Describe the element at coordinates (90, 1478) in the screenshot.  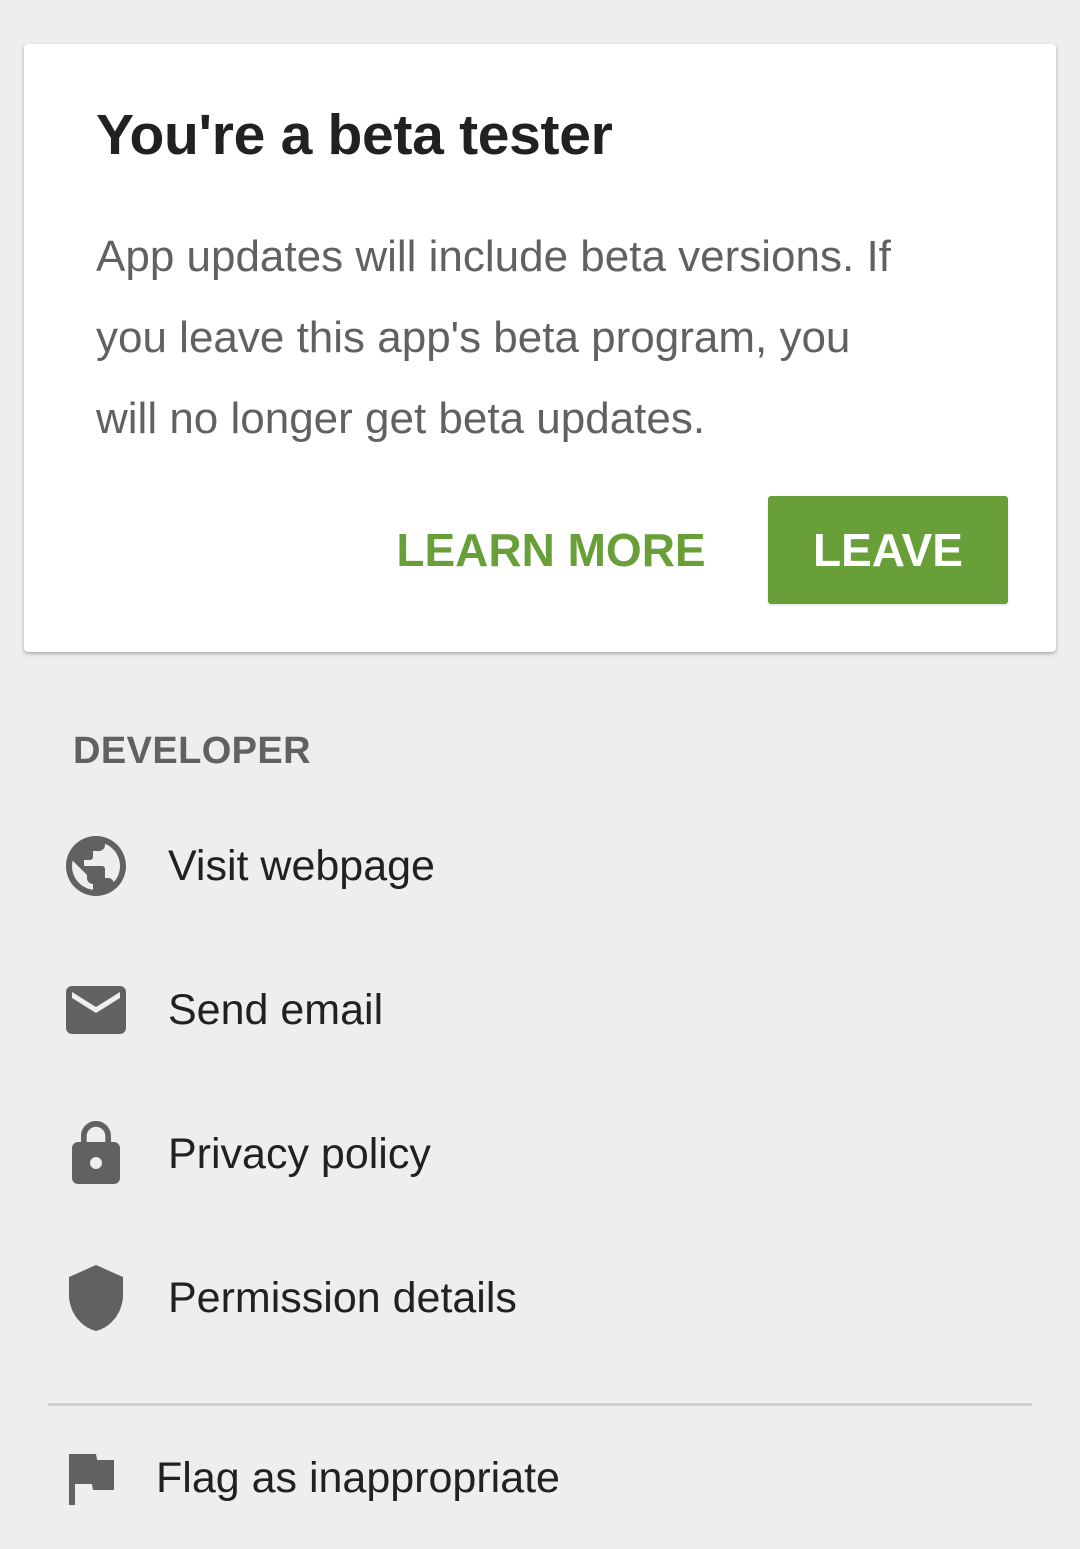
I see `flag-icon` at that location.